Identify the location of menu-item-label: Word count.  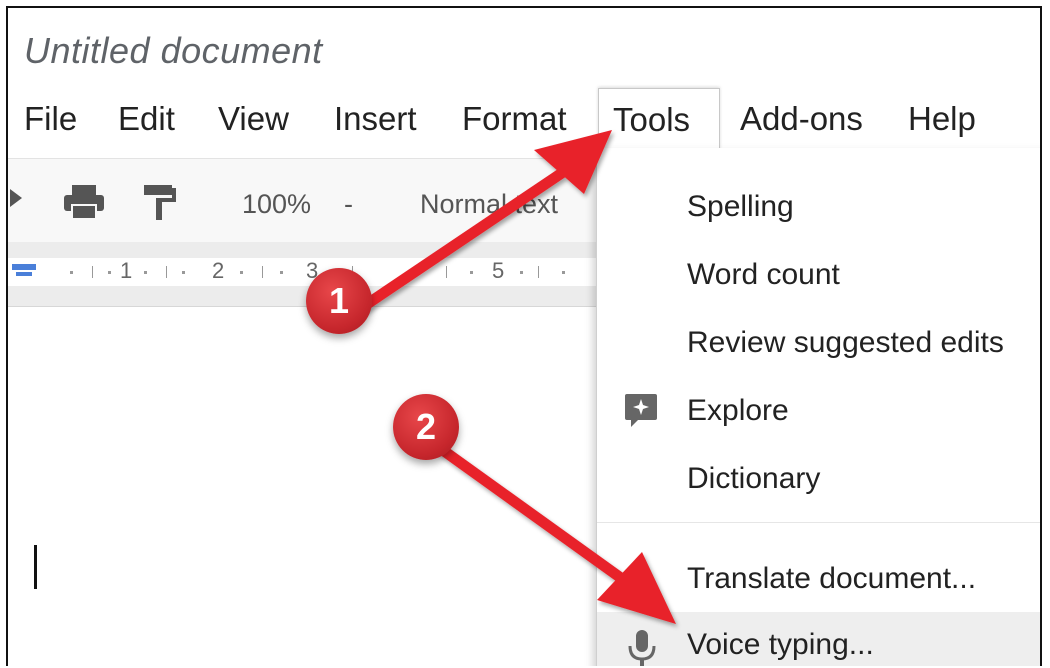
(763, 274).